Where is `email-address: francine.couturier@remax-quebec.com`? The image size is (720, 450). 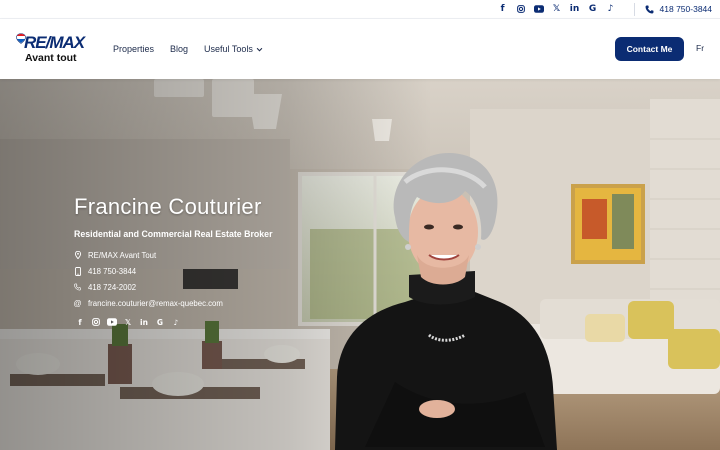
email-address: francine.couturier@remax-quebec.com is located at coordinates (155, 303).